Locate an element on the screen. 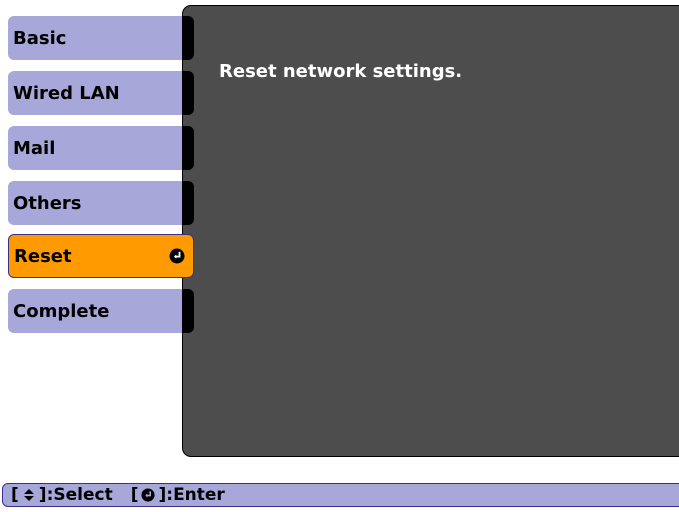 This screenshot has height=512, width=679. menu-item-wired-lan: Wired LAN is located at coordinates (101, 93).